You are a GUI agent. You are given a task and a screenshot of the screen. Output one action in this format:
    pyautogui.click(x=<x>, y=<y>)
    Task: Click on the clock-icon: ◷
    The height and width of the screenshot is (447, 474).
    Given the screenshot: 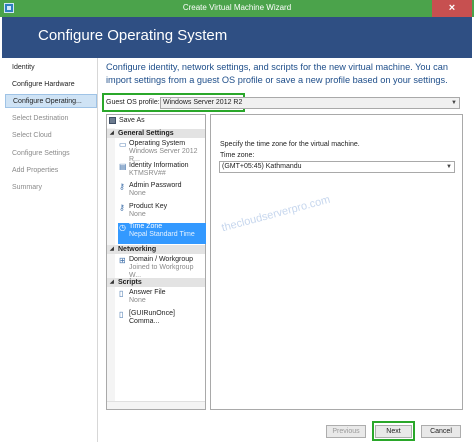 What is the action you would take?
    pyautogui.click(x=122, y=227)
    